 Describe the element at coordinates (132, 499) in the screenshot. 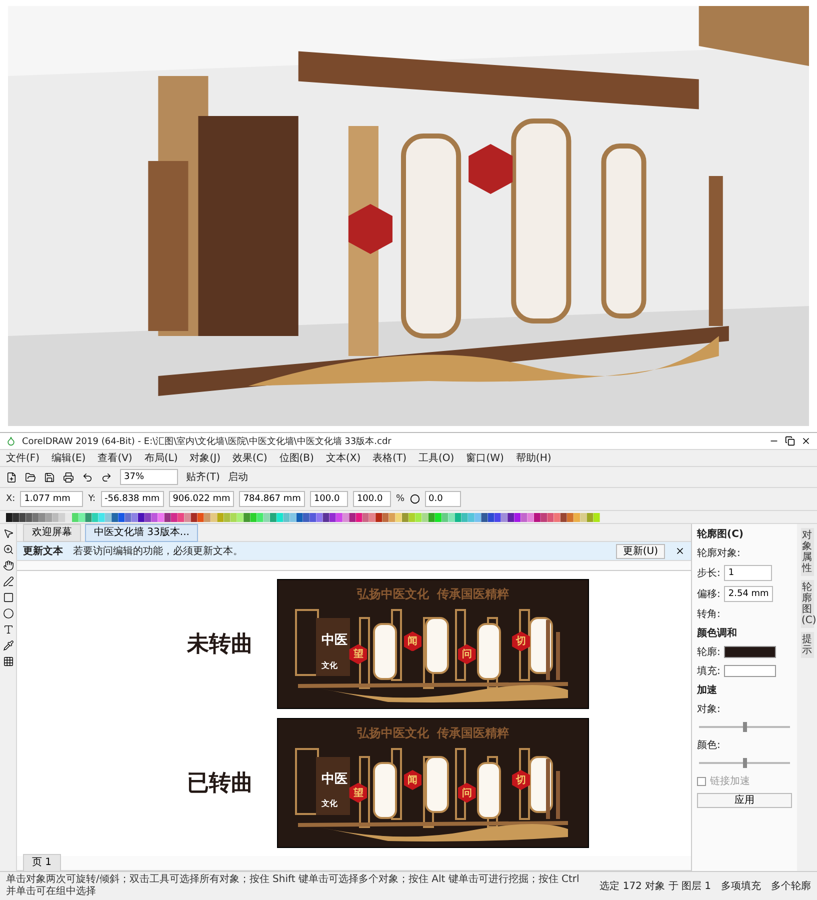

I see `y-field: -56.838 mm` at that location.